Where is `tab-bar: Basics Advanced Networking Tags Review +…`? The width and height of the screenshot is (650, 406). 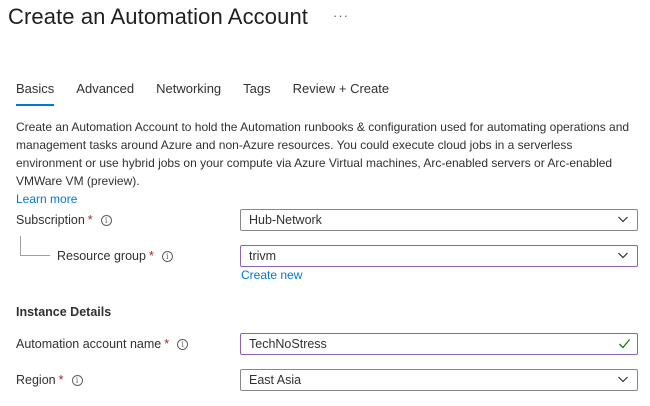
tab-bar: Basics Advanced Networking Tags Review +… is located at coordinates (213, 93).